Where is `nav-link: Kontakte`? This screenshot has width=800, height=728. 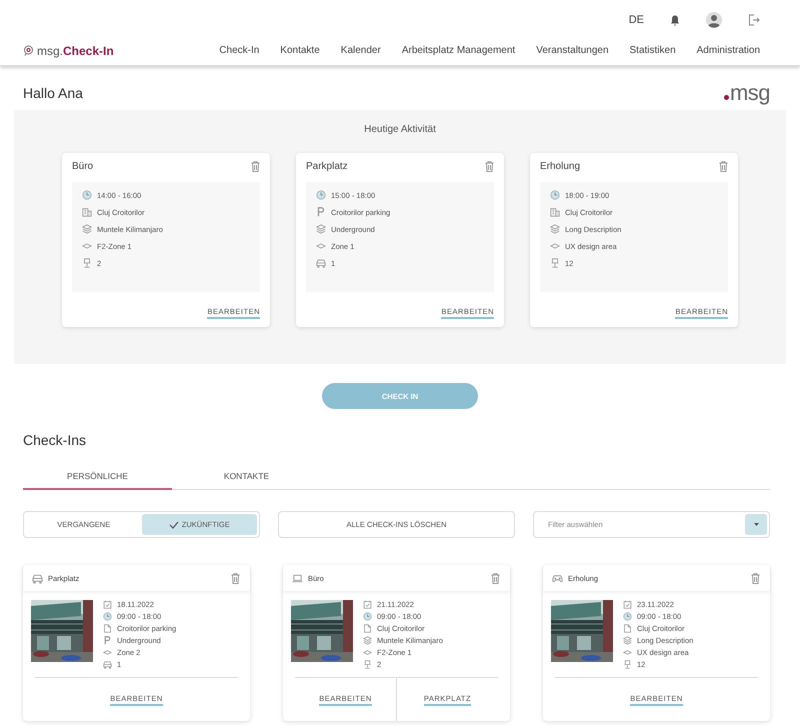
nav-link: Kontakte is located at coordinates (300, 50).